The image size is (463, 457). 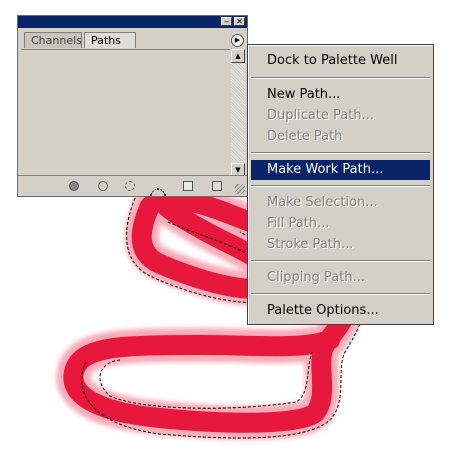 I want to click on resize-grip, so click(x=240, y=189).